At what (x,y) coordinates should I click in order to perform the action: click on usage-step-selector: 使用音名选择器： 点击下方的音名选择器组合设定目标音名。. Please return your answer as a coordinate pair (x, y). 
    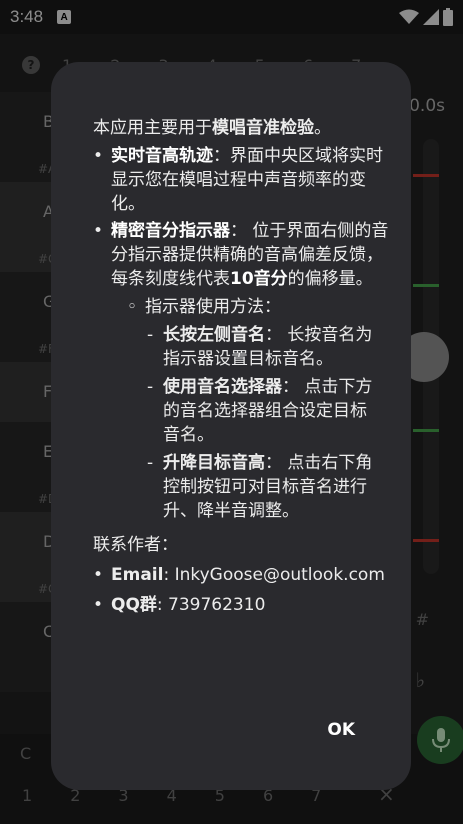
    Looking at the image, I should click on (241, 411).